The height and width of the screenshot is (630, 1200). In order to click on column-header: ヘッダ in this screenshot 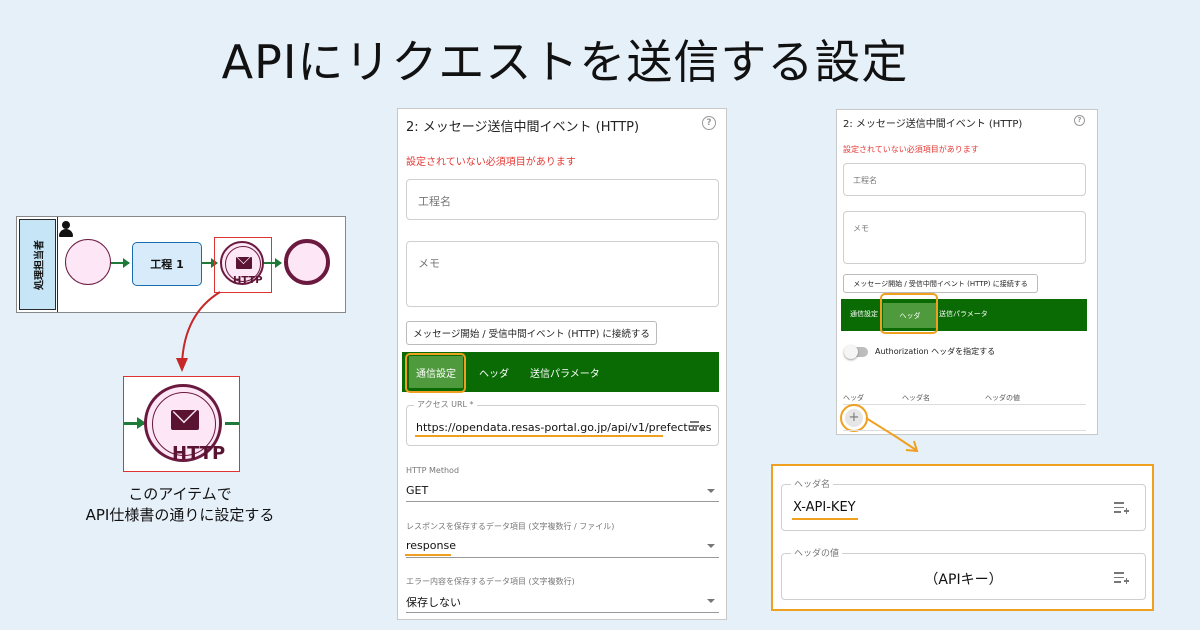, I will do `click(853, 398)`.